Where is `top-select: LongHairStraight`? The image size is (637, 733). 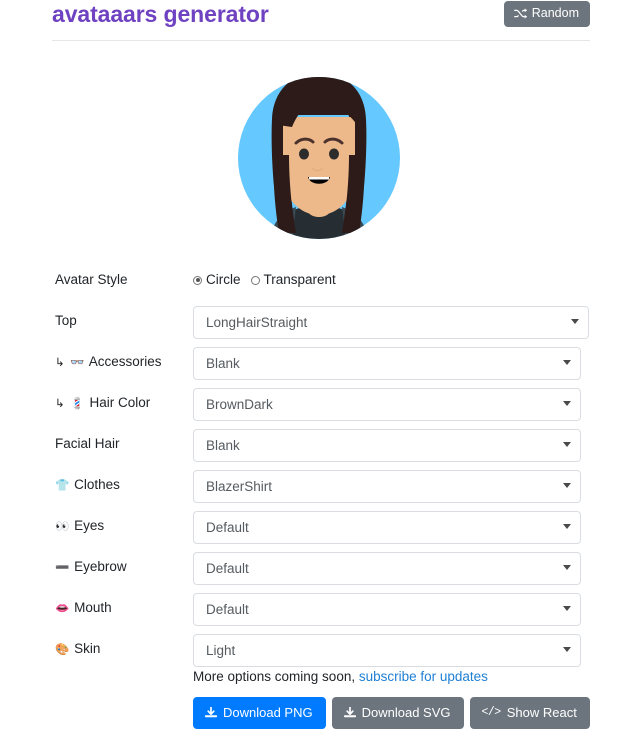
top-select: LongHairStraight is located at coordinates (391, 322).